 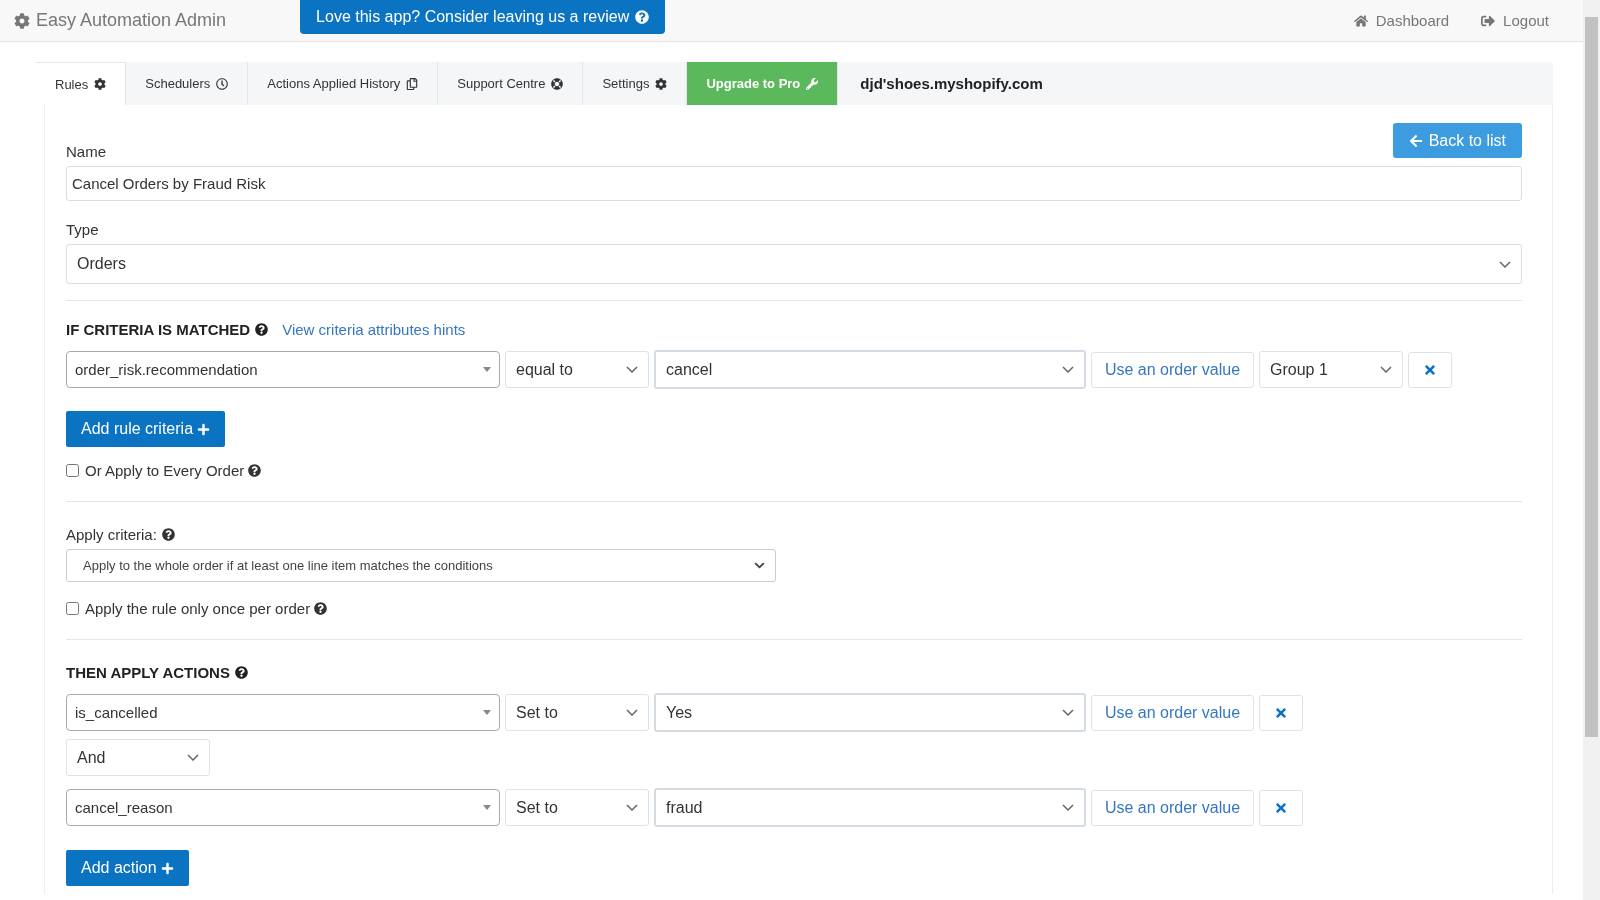 I want to click on field-label: Type, so click(x=83, y=229).